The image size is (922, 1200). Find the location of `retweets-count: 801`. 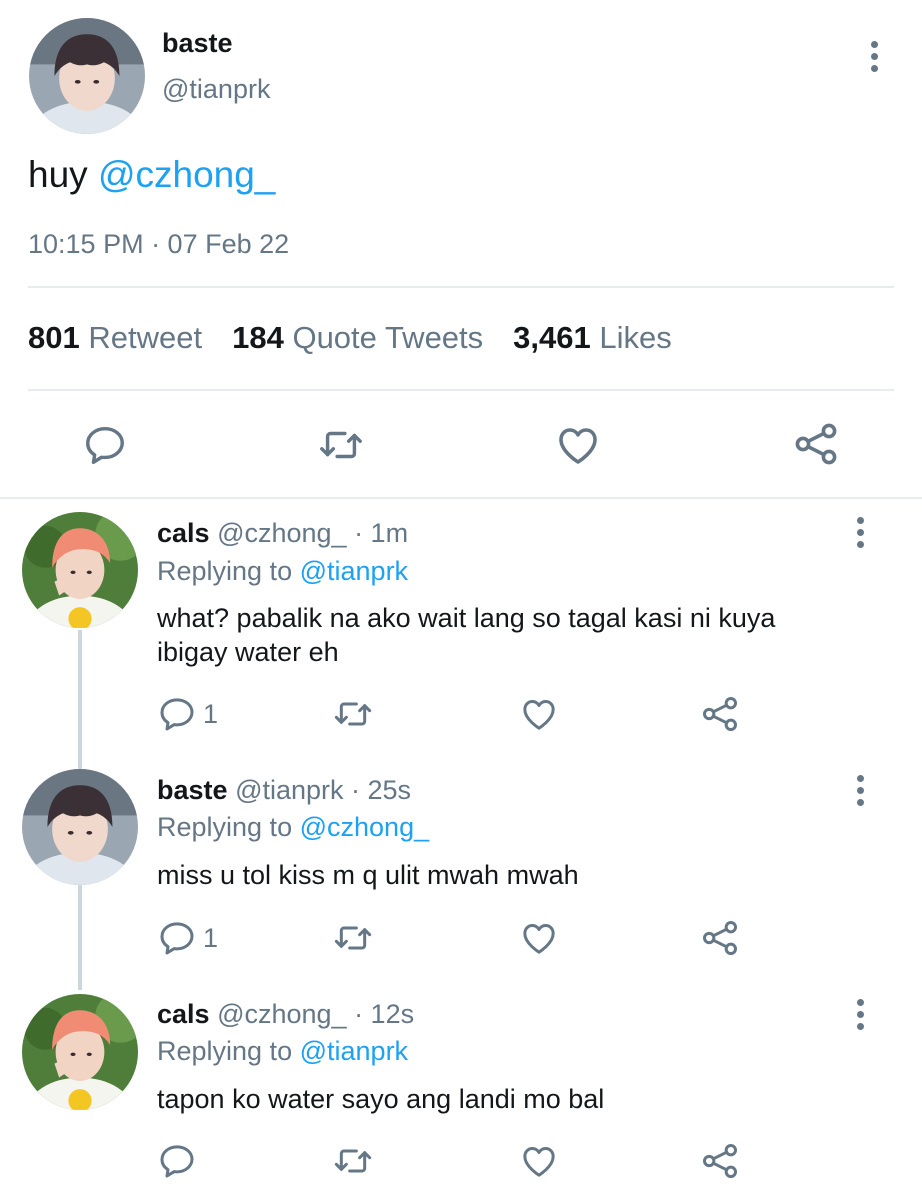

retweets-count: 801 is located at coordinates (54, 337).